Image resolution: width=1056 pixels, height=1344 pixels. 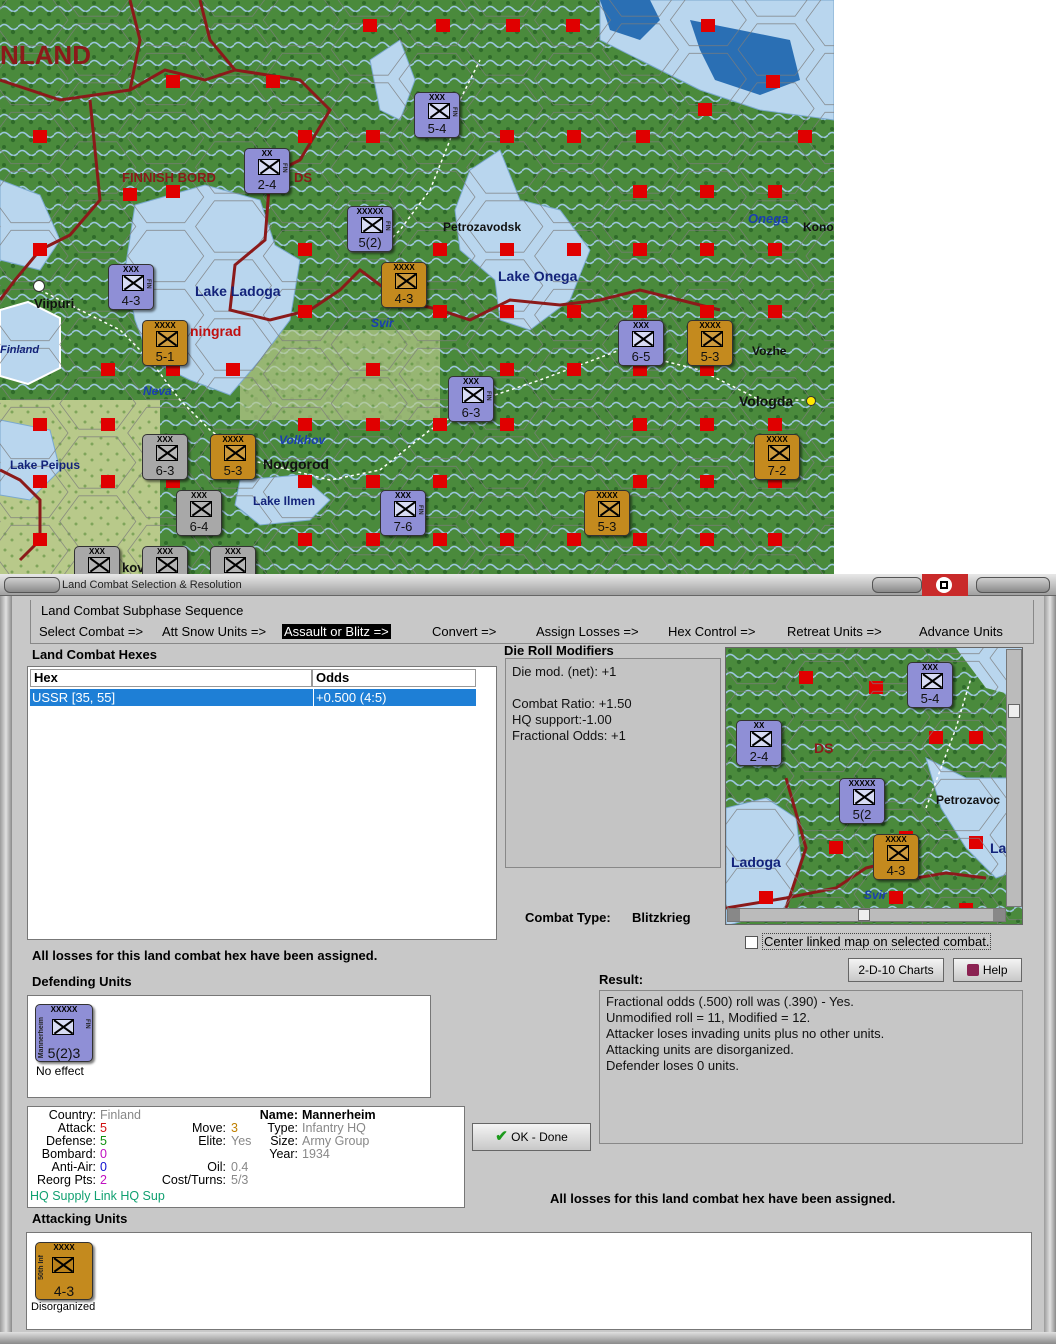 What do you see at coordinates (824, 748) in the screenshot?
I see `minimap-label-ds: DS` at bounding box center [824, 748].